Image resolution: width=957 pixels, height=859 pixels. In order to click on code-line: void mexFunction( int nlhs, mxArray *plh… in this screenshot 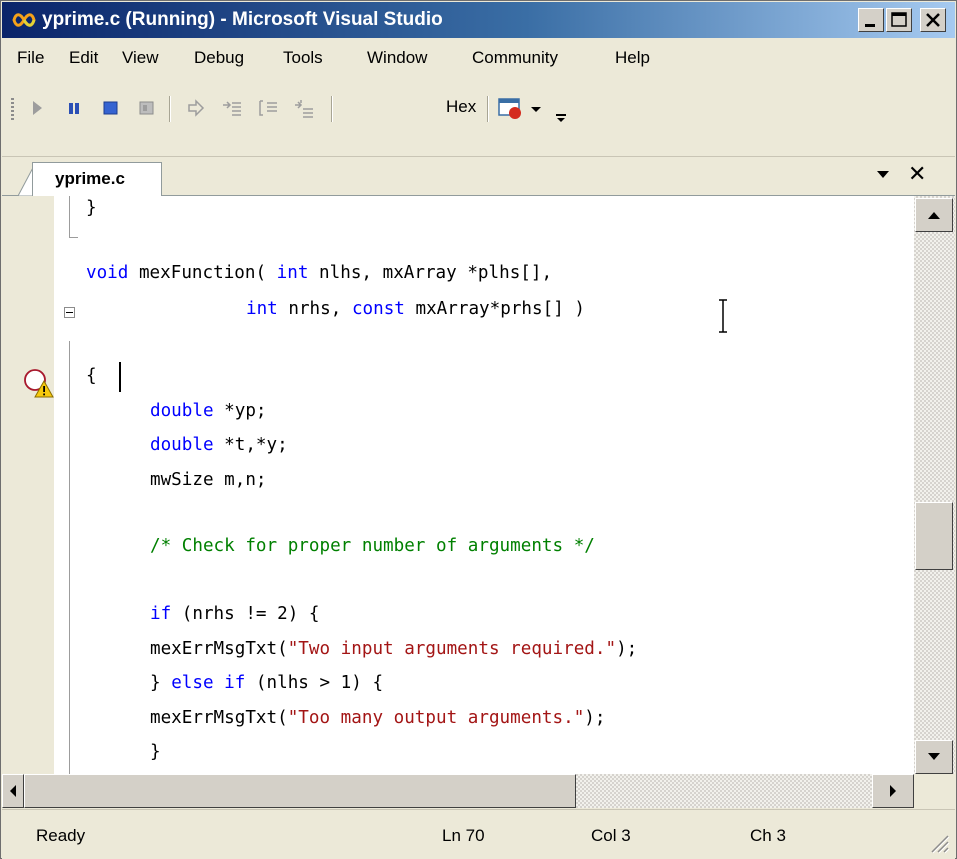, I will do `click(319, 273)`.